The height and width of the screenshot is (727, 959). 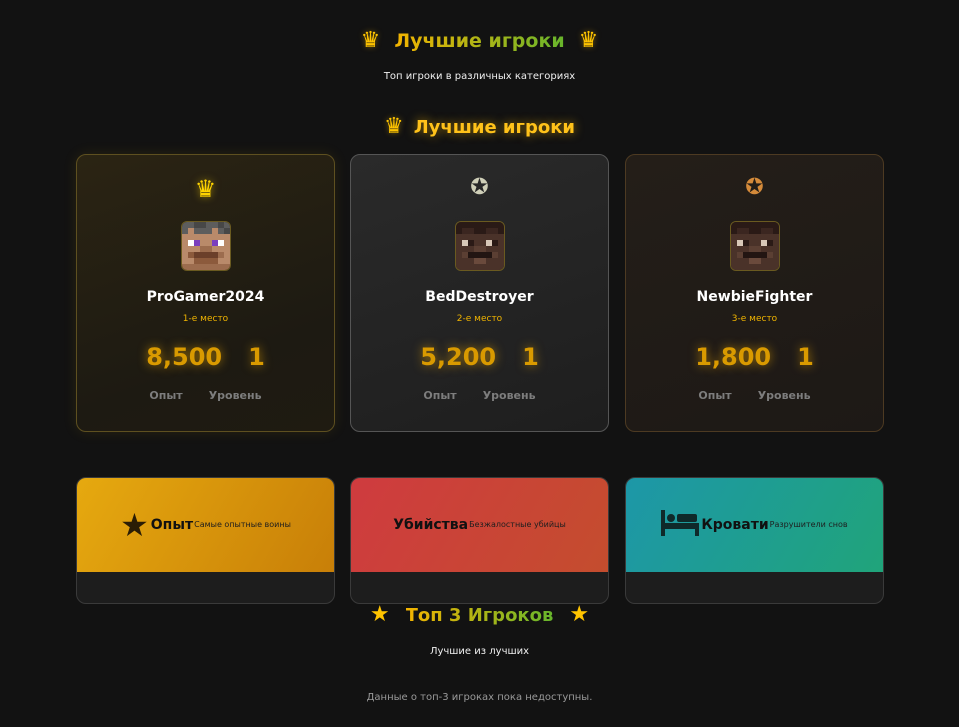 I want to click on category-name: Опыт, so click(x=172, y=525).